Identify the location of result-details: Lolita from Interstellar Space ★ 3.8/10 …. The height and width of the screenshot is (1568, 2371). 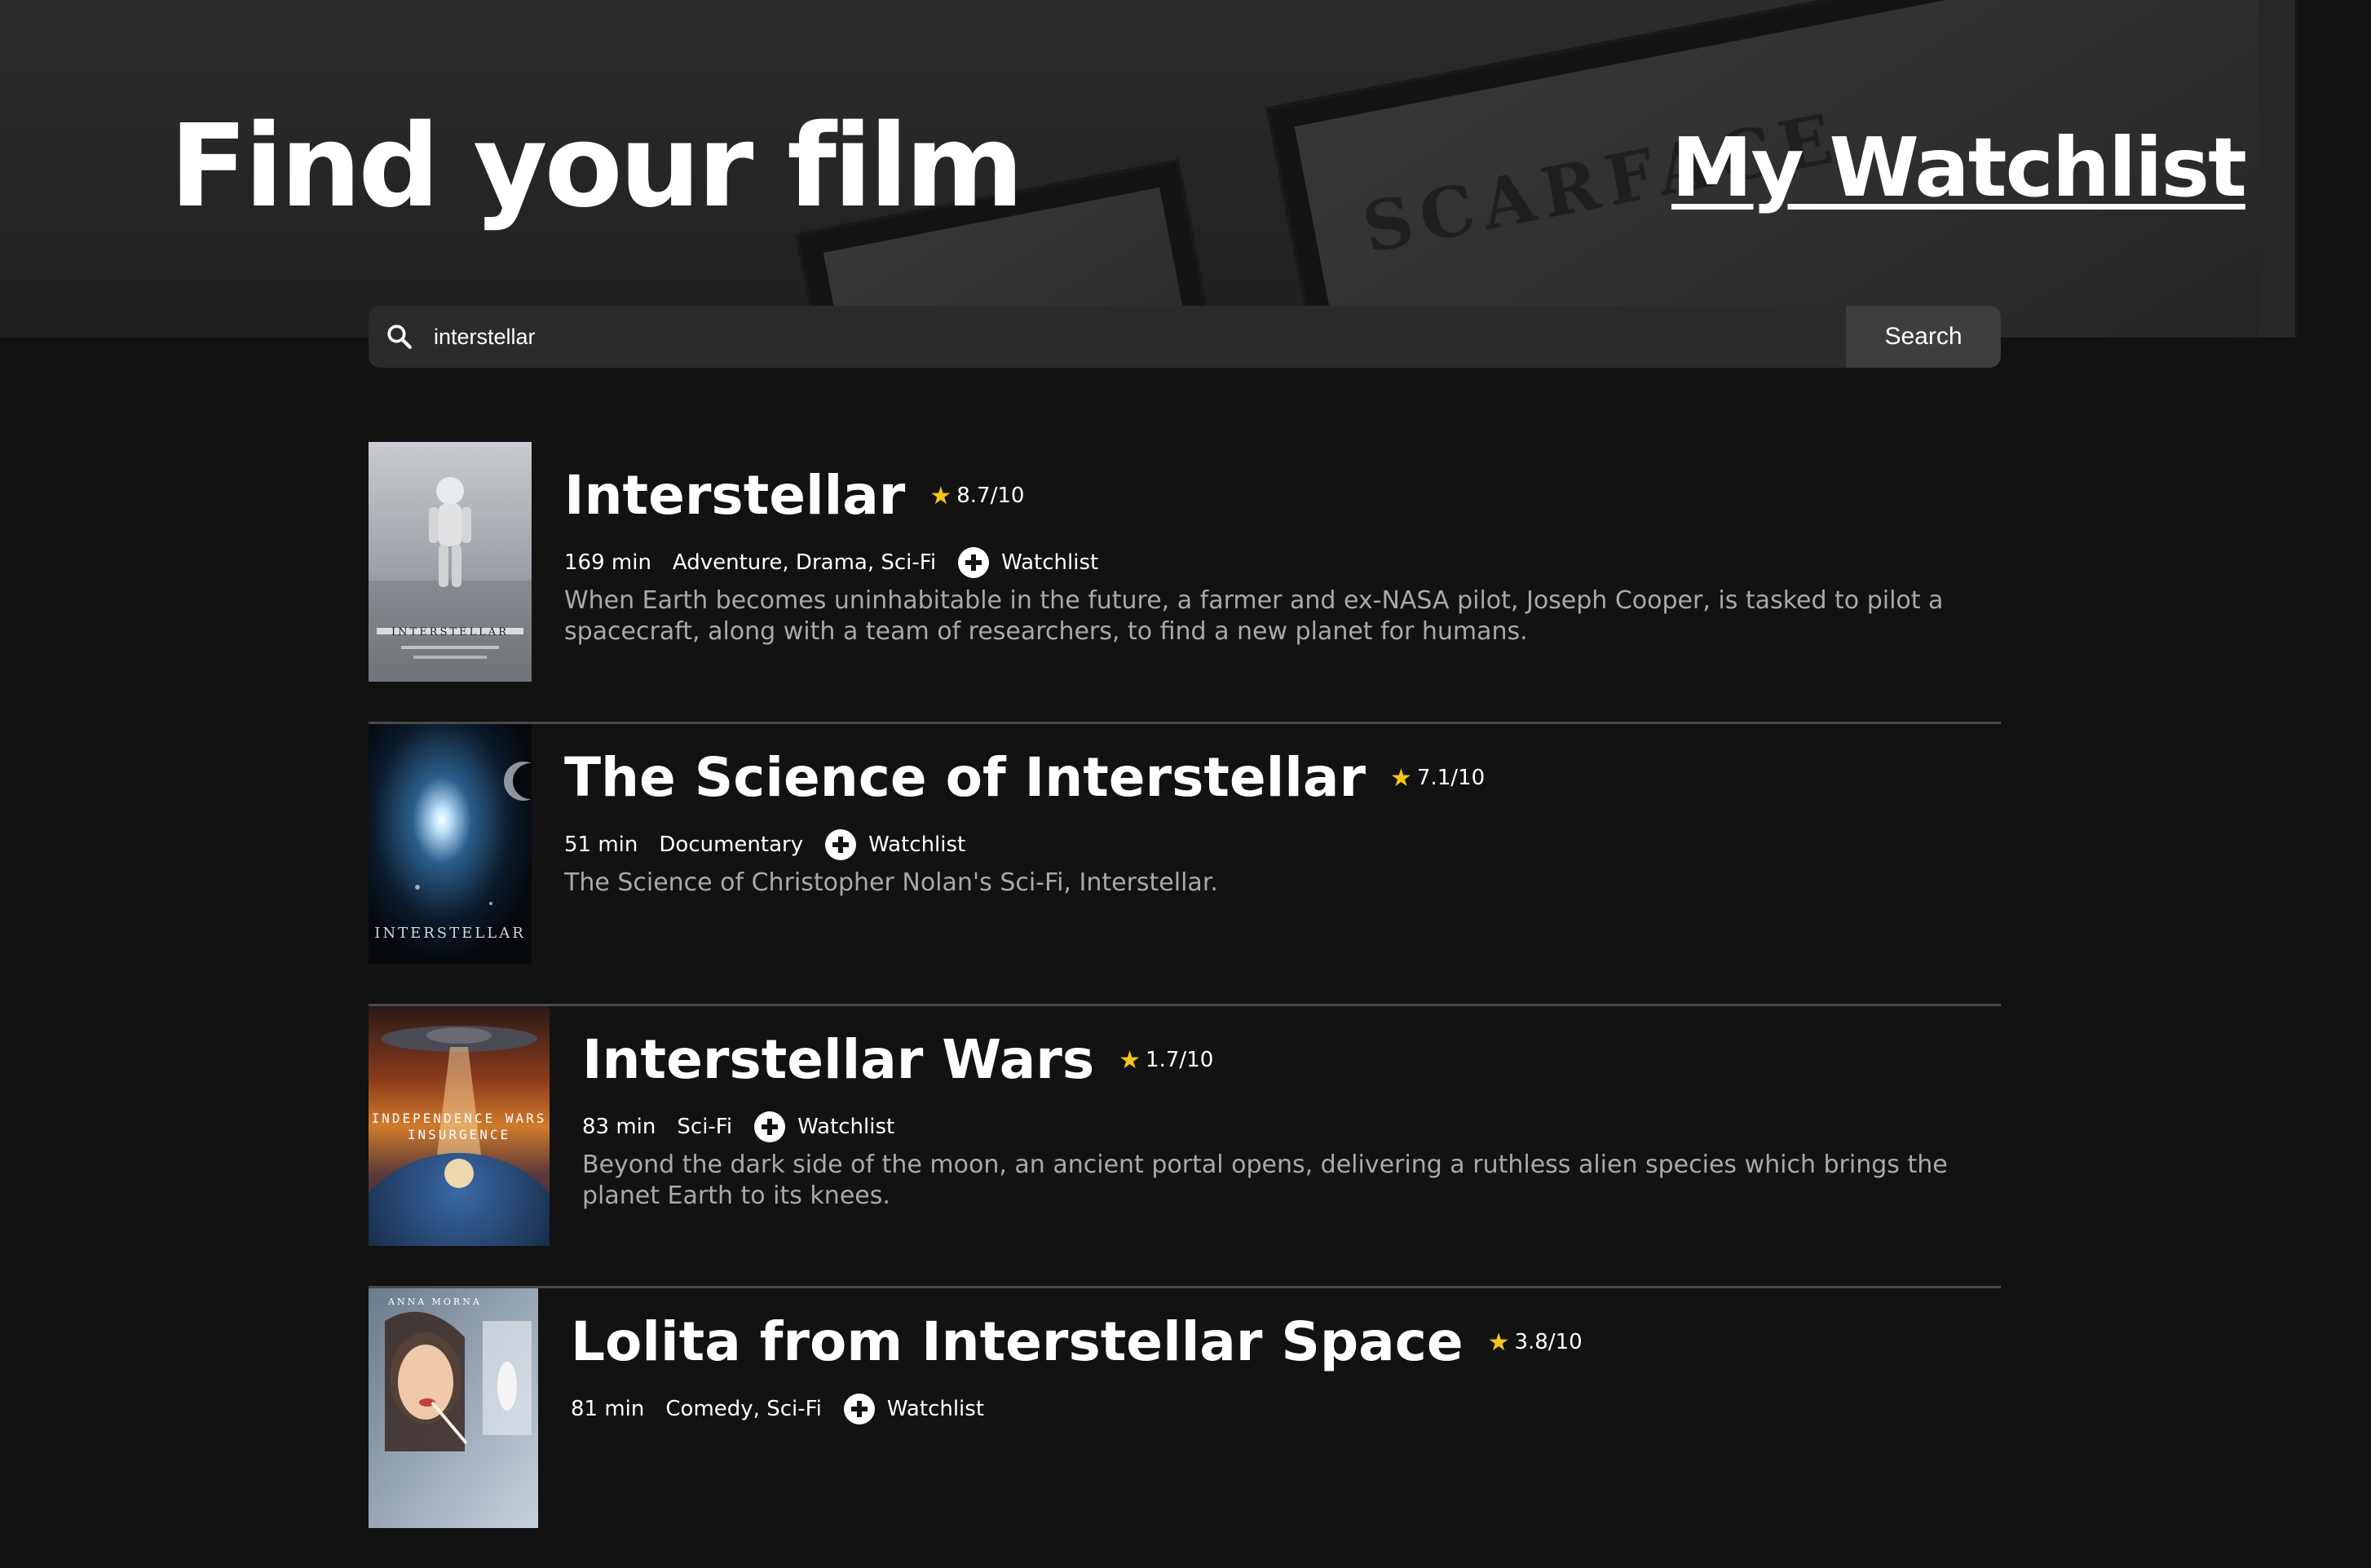
(1286, 1357).